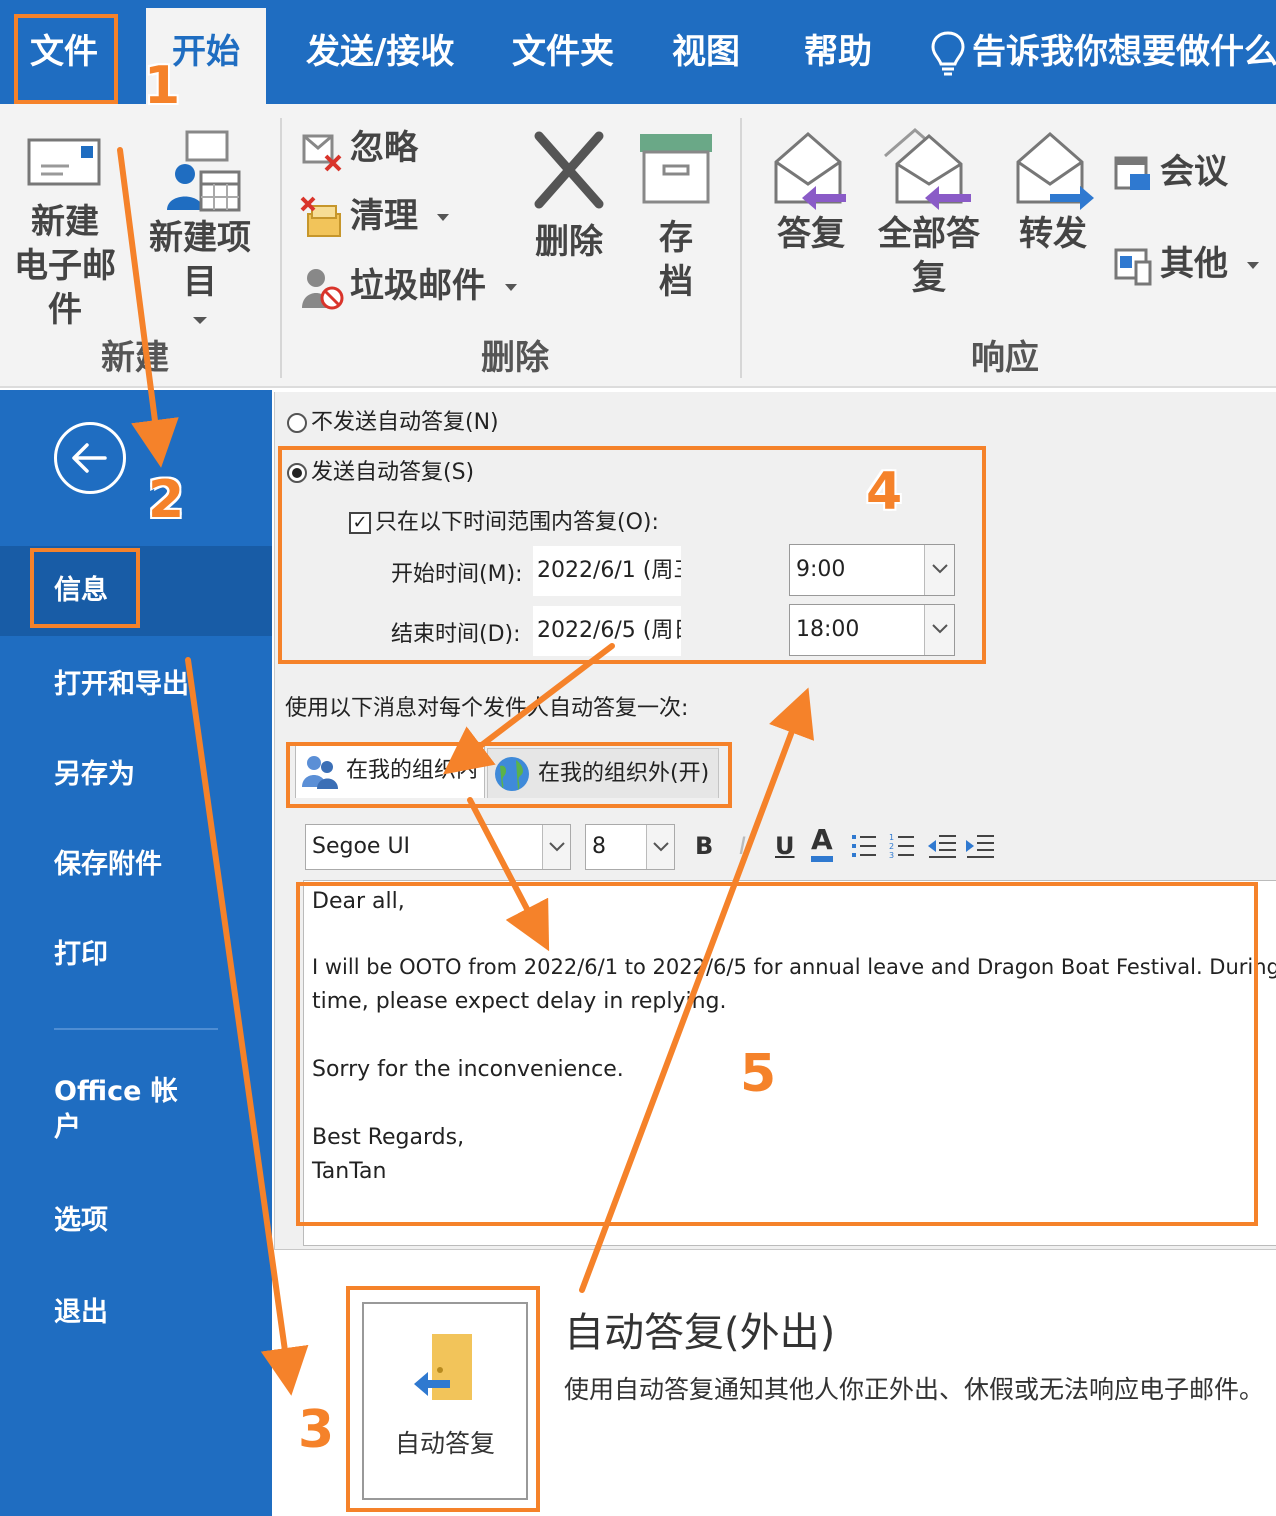  Describe the element at coordinates (380, 52) in the screenshot. I see `tab-send-receive: 发送/接收` at that location.